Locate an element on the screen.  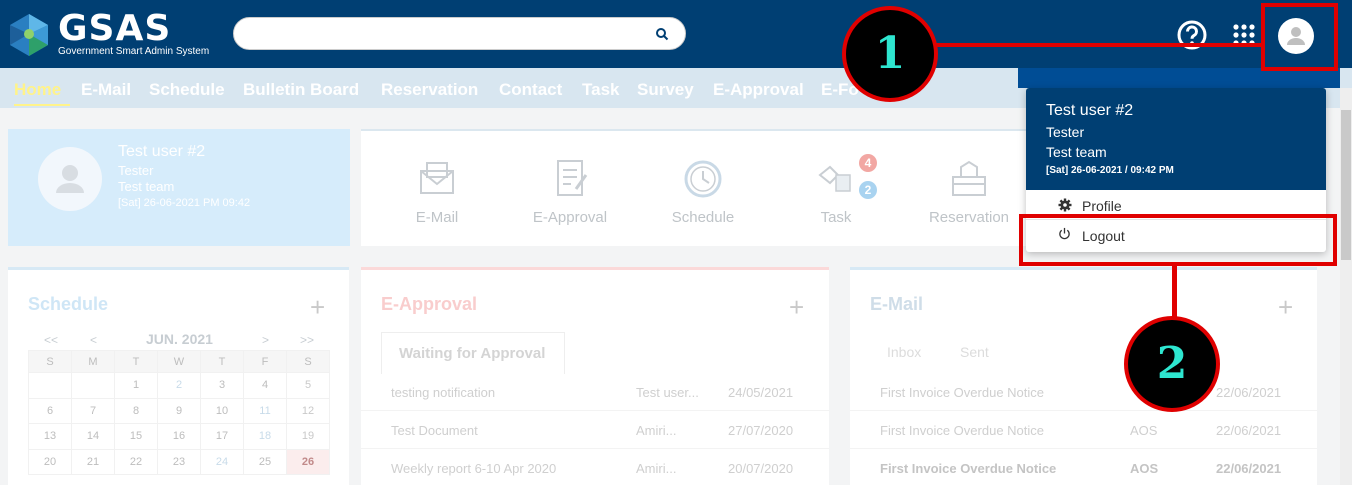
calendar-day: 18 is located at coordinates (265, 436).